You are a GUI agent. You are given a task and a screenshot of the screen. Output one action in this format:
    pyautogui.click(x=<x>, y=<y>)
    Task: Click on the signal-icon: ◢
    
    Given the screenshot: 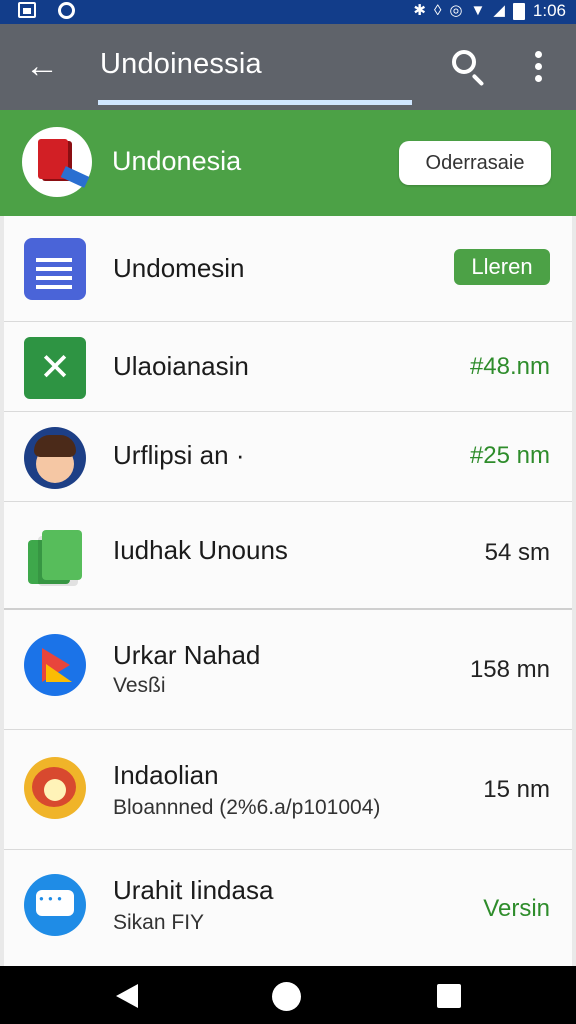 What is the action you would take?
    pyautogui.click(x=499, y=10)
    